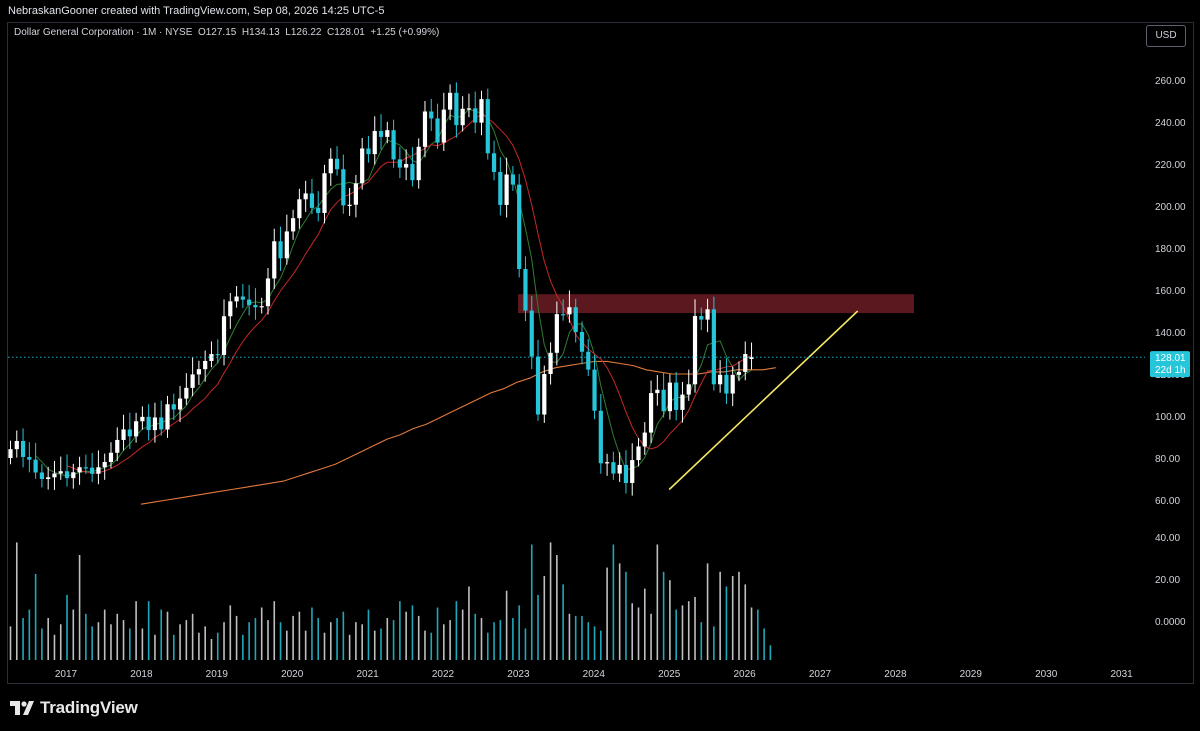  I want to click on price-axis-label: 260.00, so click(1170, 81).